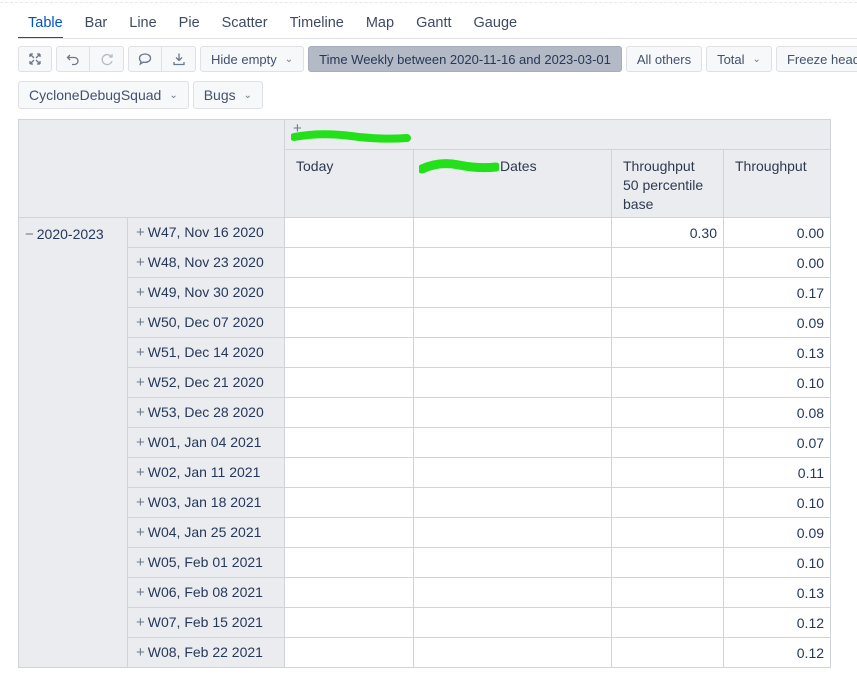  Describe the element at coordinates (312, 22) in the screenshot. I see `tab-timeline: Timeline` at that location.